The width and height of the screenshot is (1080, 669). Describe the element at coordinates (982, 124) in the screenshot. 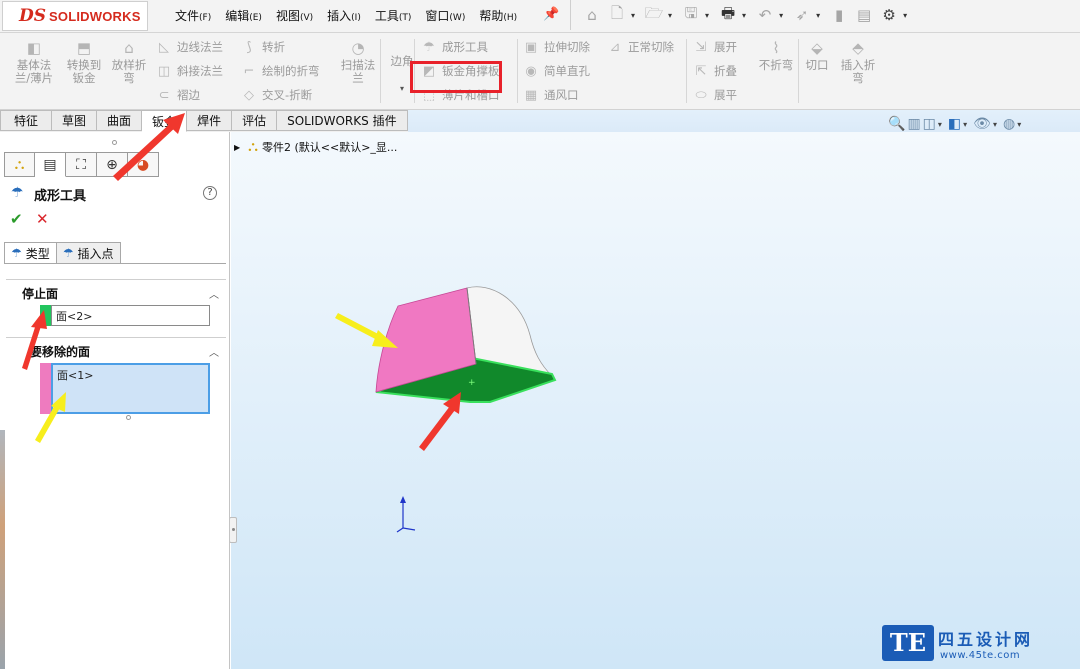

I see `hide-show-icon: 👁` at that location.